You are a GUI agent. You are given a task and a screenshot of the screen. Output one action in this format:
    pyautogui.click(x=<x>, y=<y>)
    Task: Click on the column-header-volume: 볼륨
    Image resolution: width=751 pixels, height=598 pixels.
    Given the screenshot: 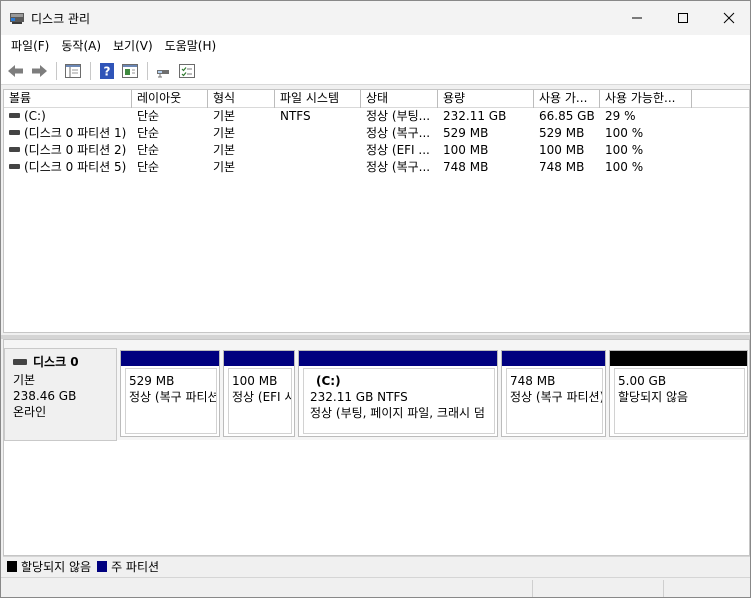 What is the action you would take?
    pyautogui.click(x=68, y=99)
    